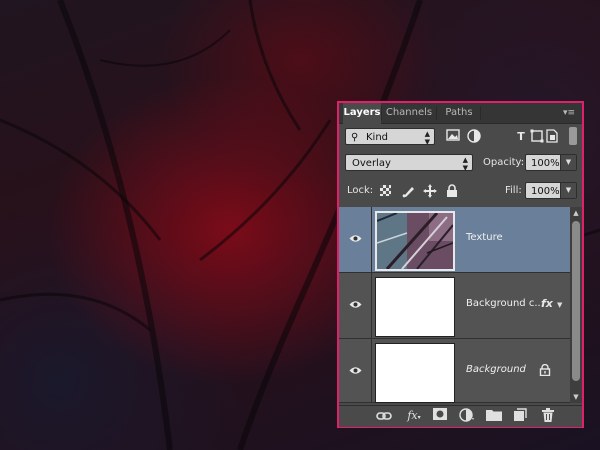 This screenshot has height=450, width=600. I want to click on fill-value: 100%, so click(545, 191).